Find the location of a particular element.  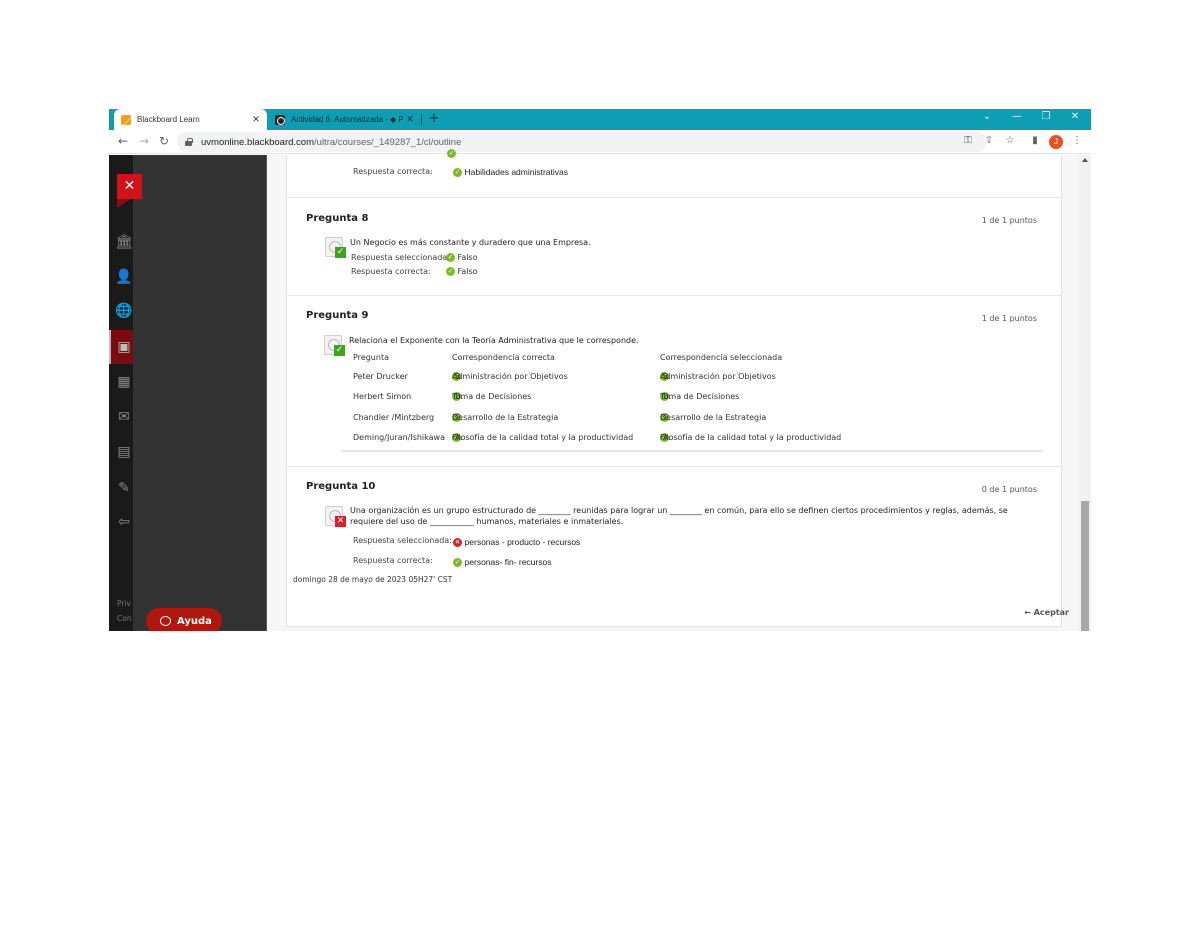

signout-icon: ⇦ is located at coordinates (124, 522).